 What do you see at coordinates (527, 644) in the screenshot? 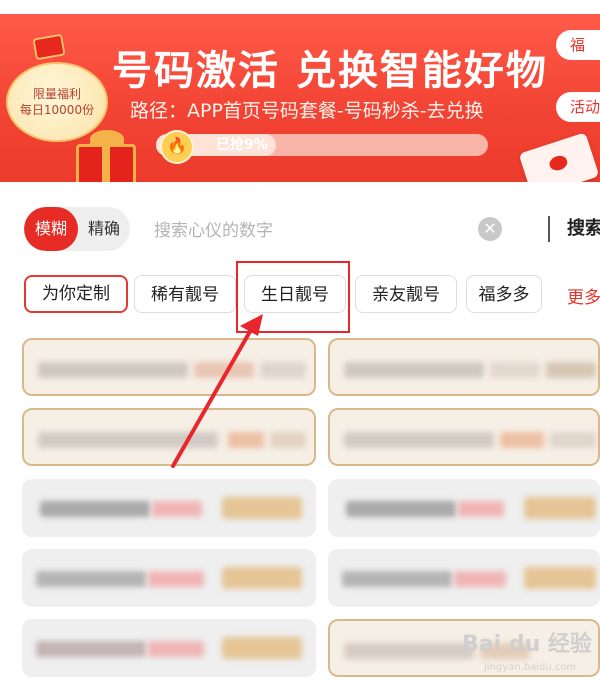
I see `baidu-jingyan-logo: Bai du 经验` at bounding box center [527, 644].